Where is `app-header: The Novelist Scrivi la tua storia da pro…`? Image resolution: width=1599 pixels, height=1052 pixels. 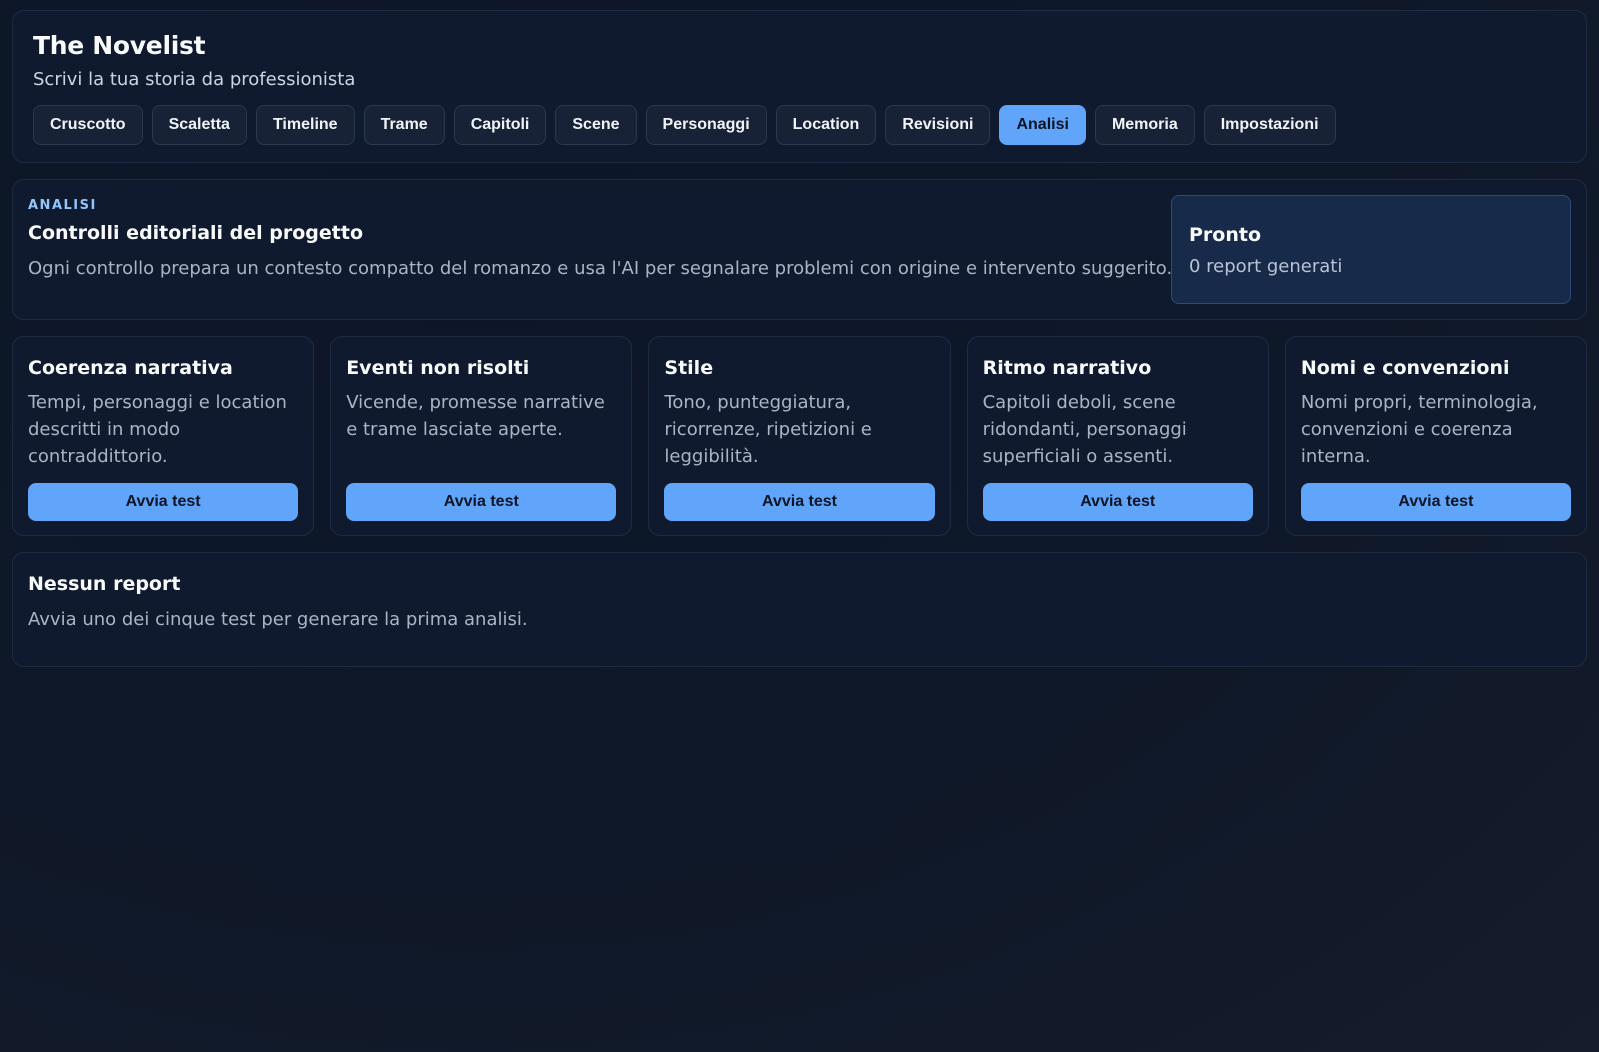
app-header: The Novelist Scrivi la tua storia da pro… is located at coordinates (799, 86).